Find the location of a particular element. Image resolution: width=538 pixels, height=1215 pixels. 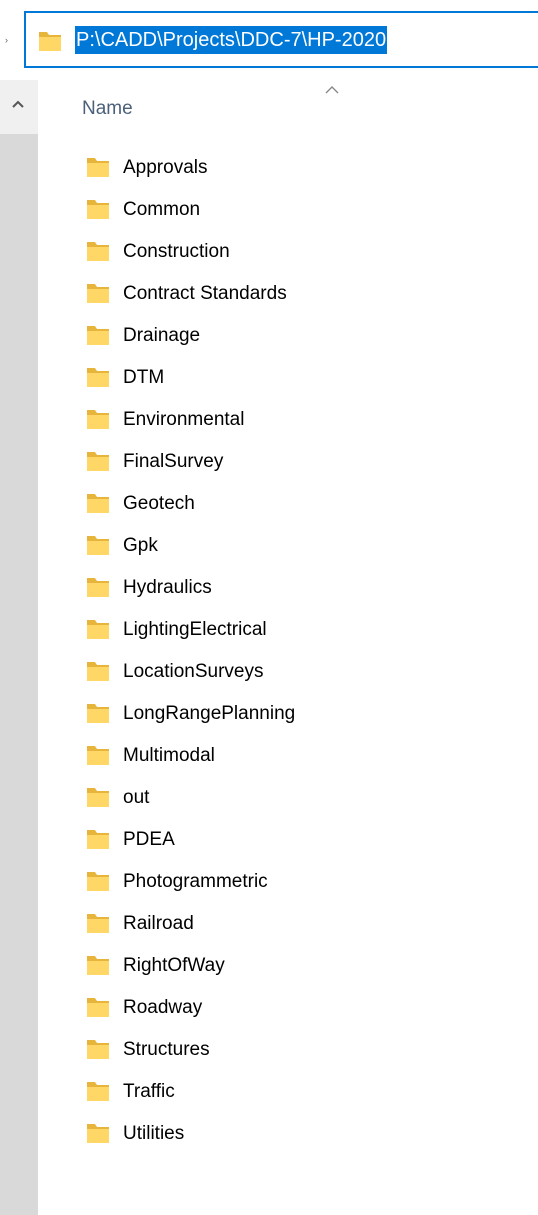

list-item: Geotech is located at coordinates (306, 504).